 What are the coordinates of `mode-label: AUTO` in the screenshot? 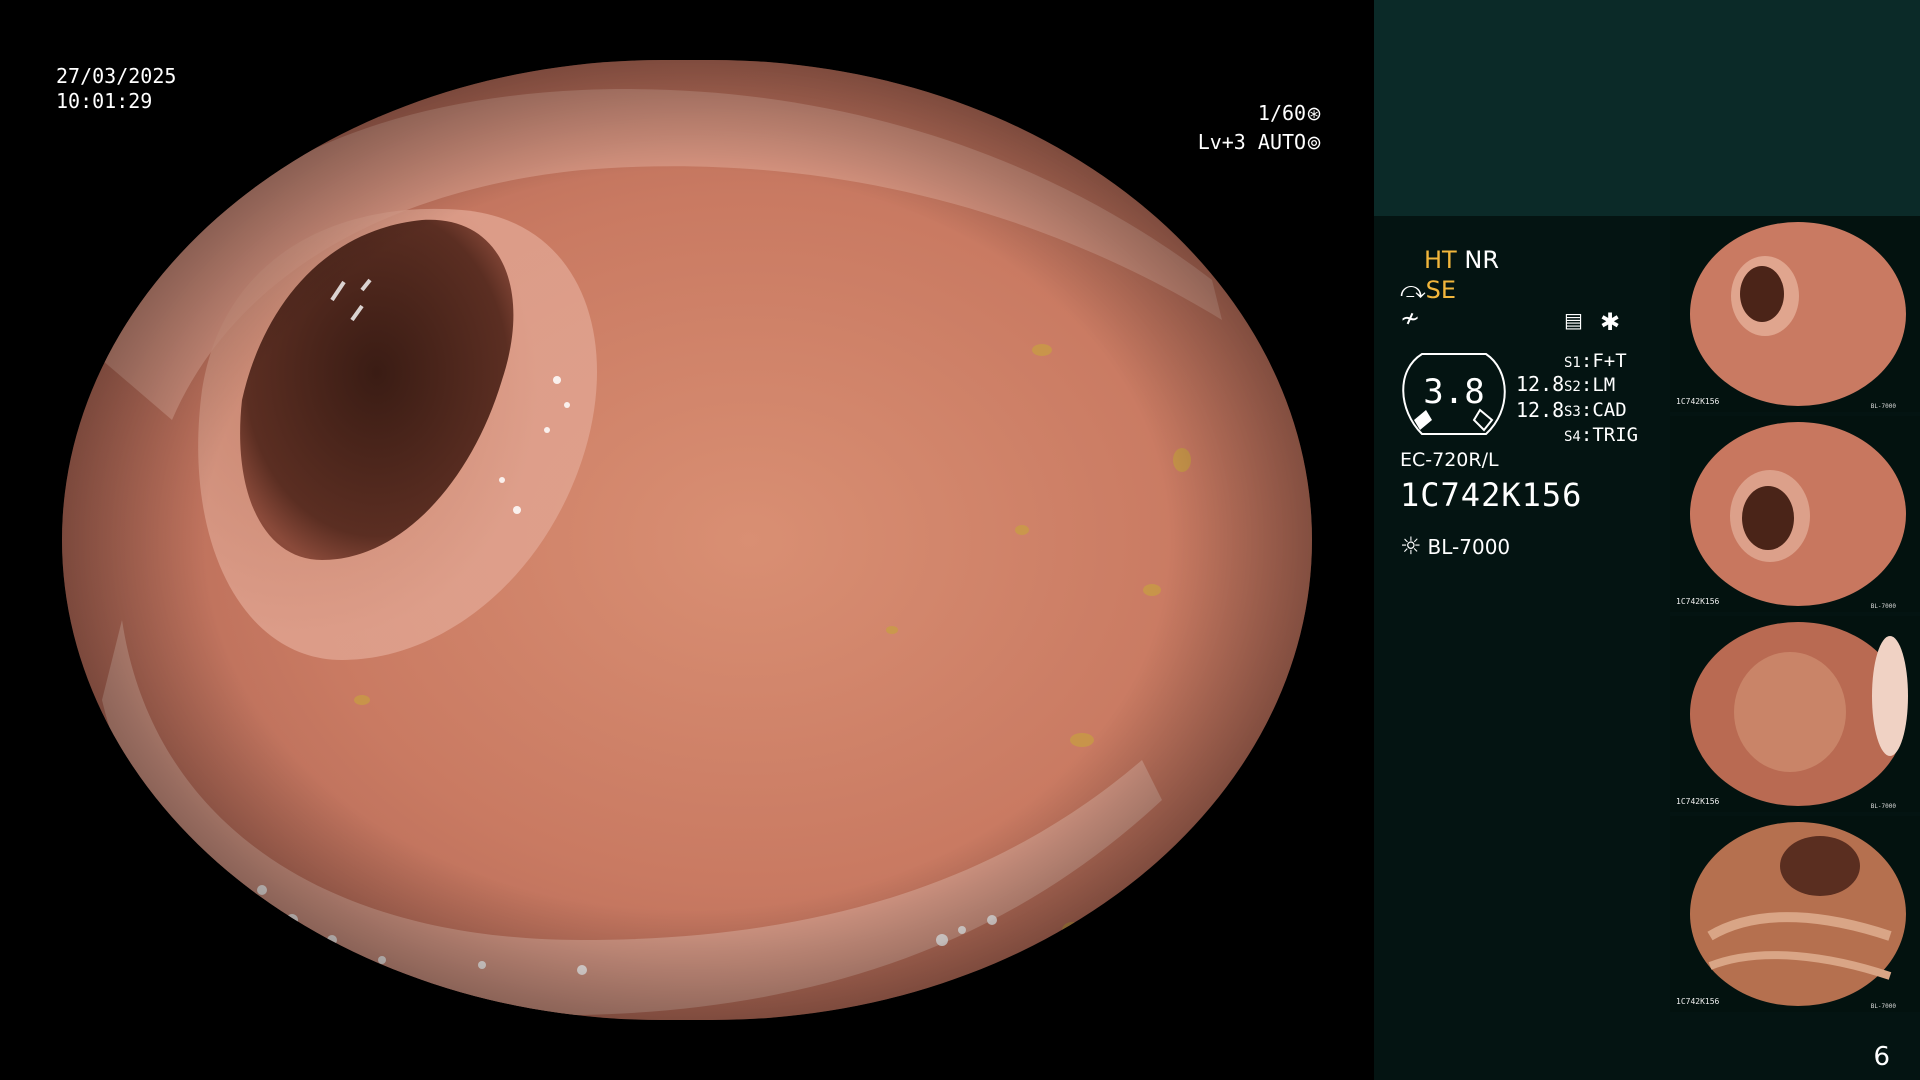 It's located at (1282, 142).